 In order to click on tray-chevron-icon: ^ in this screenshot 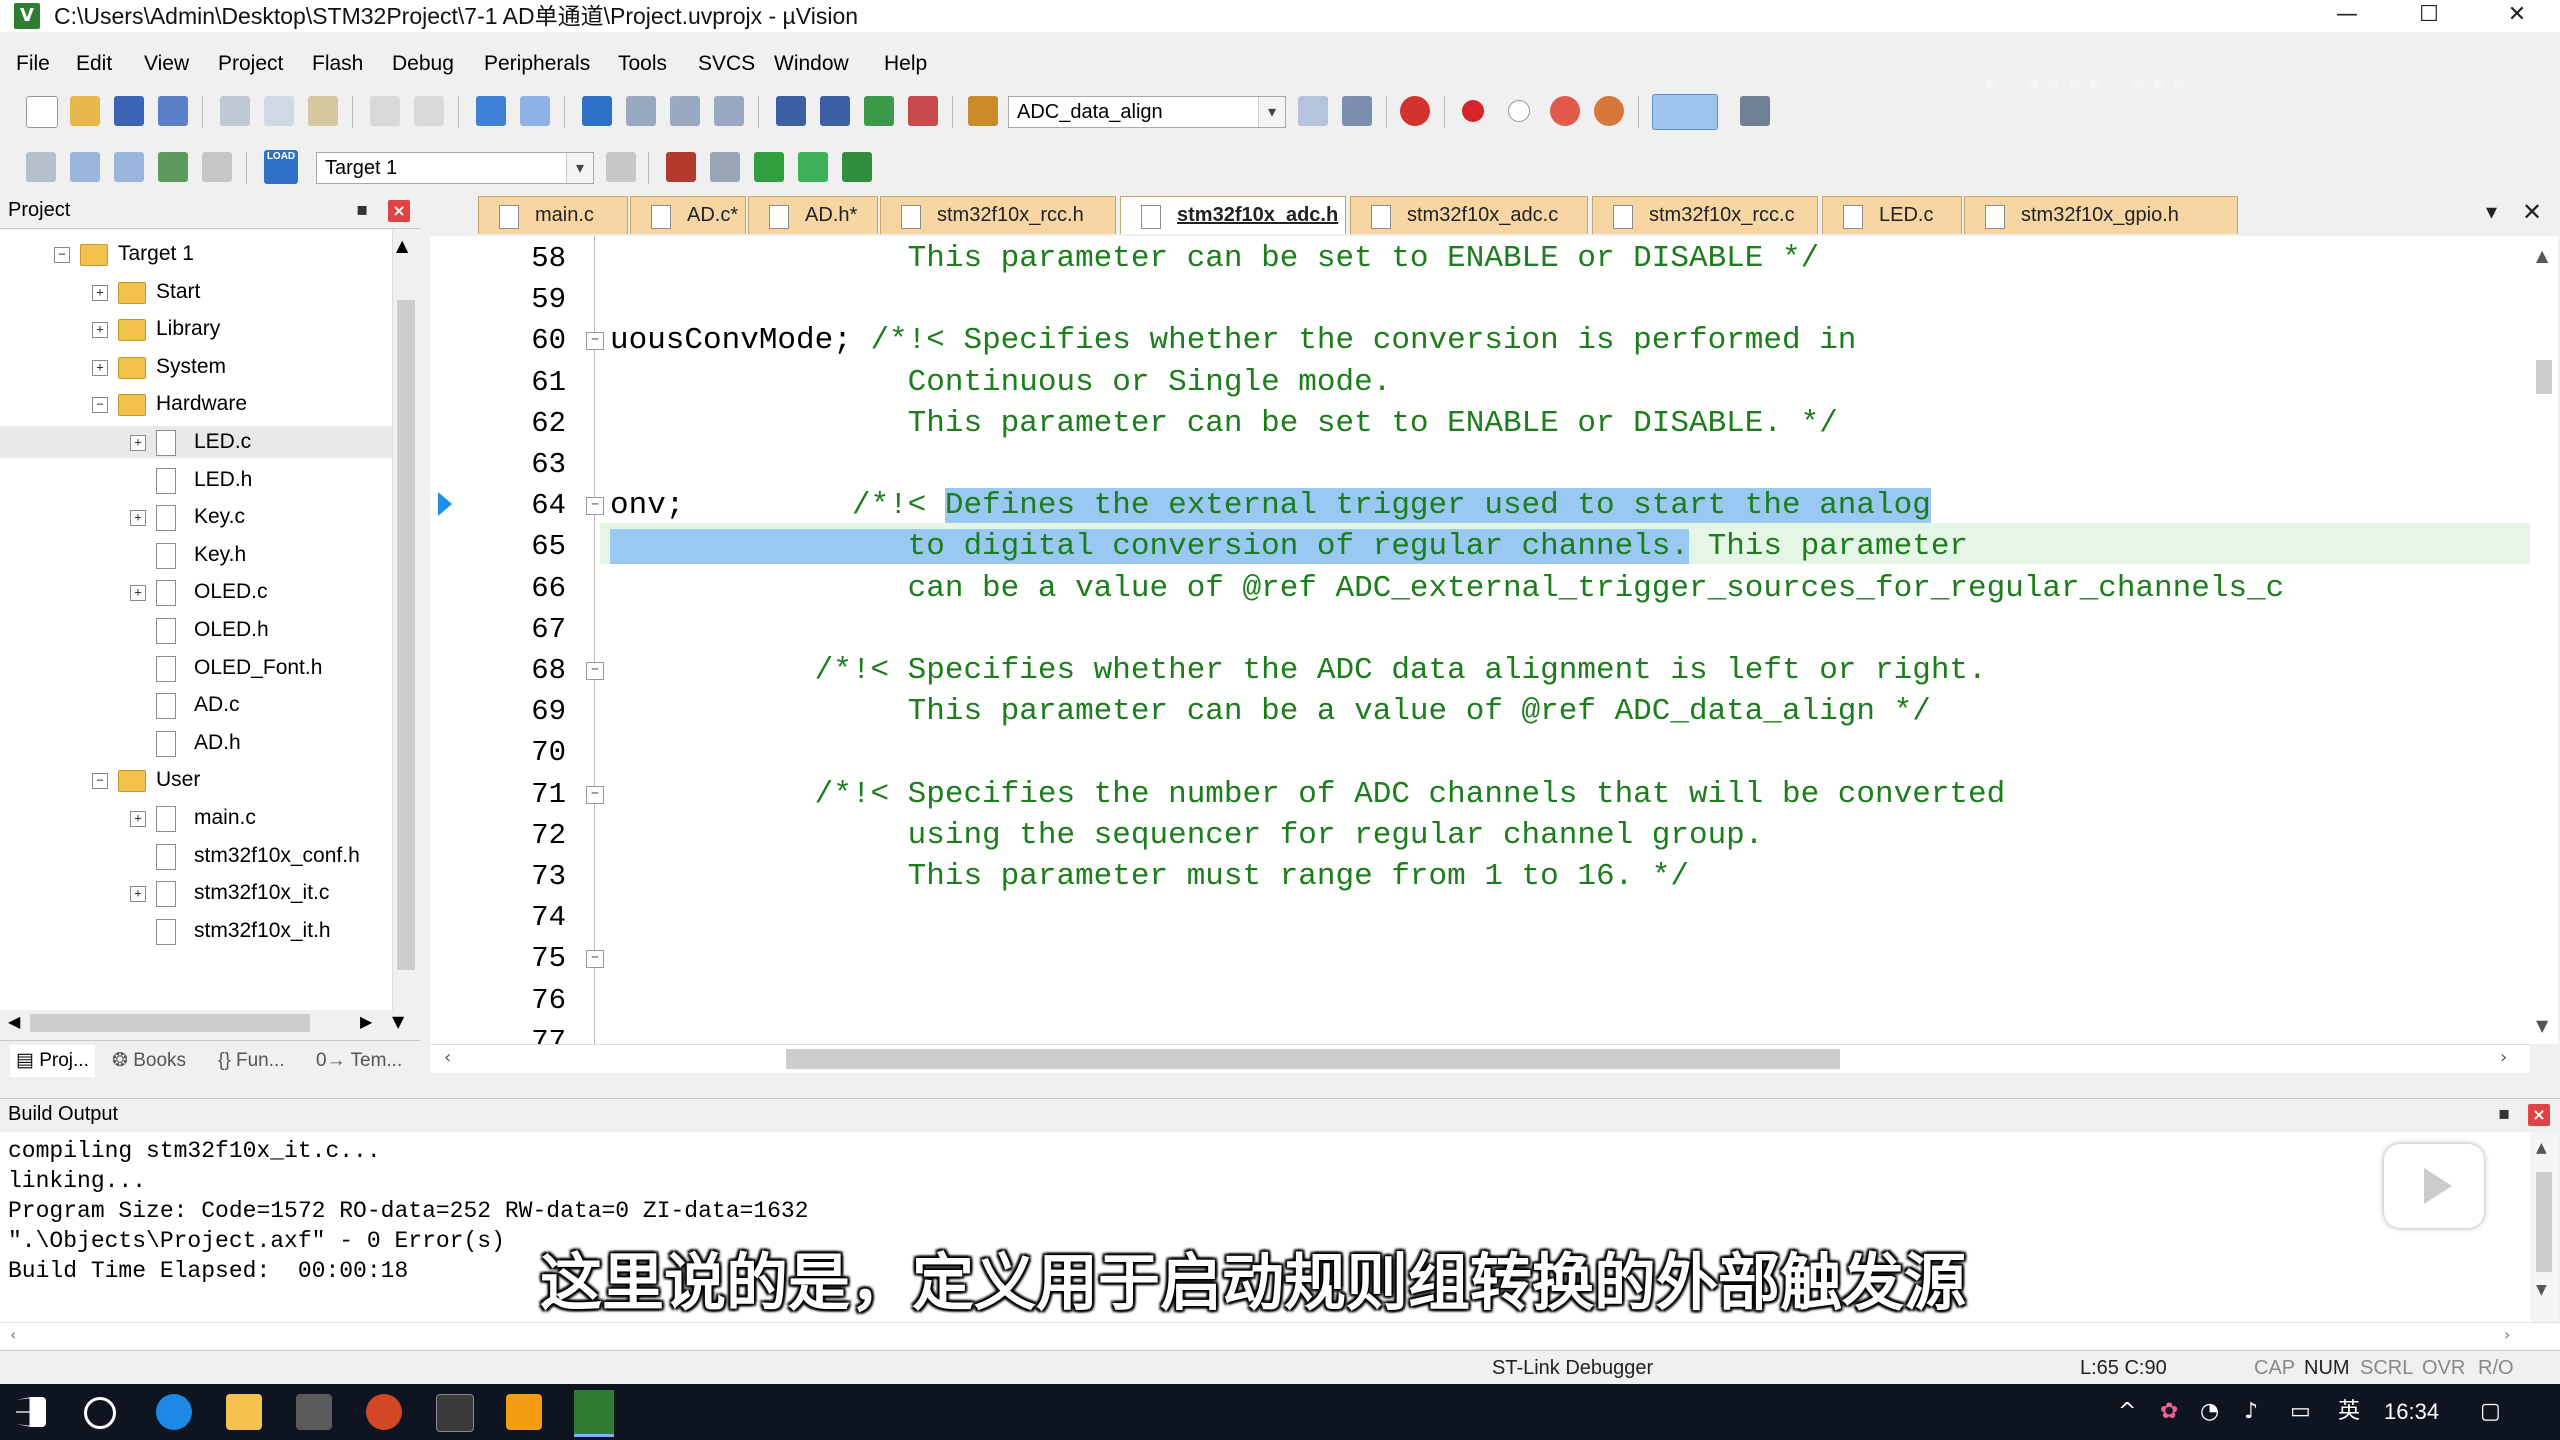, I will do `click(2127, 1412)`.